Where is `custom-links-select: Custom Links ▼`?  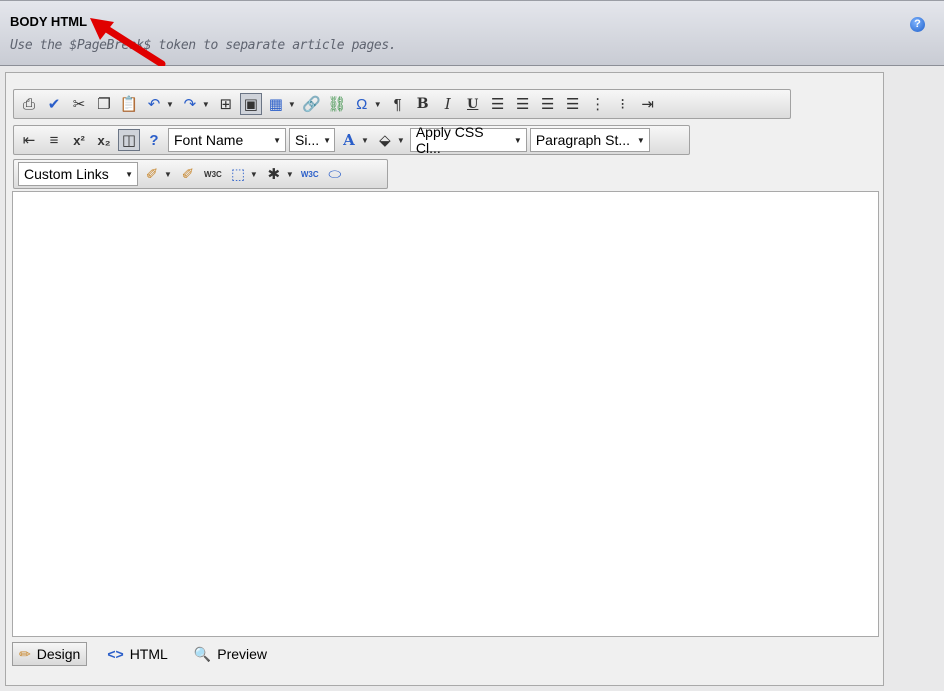 custom-links-select: Custom Links ▼ is located at coordinates (78, 174).